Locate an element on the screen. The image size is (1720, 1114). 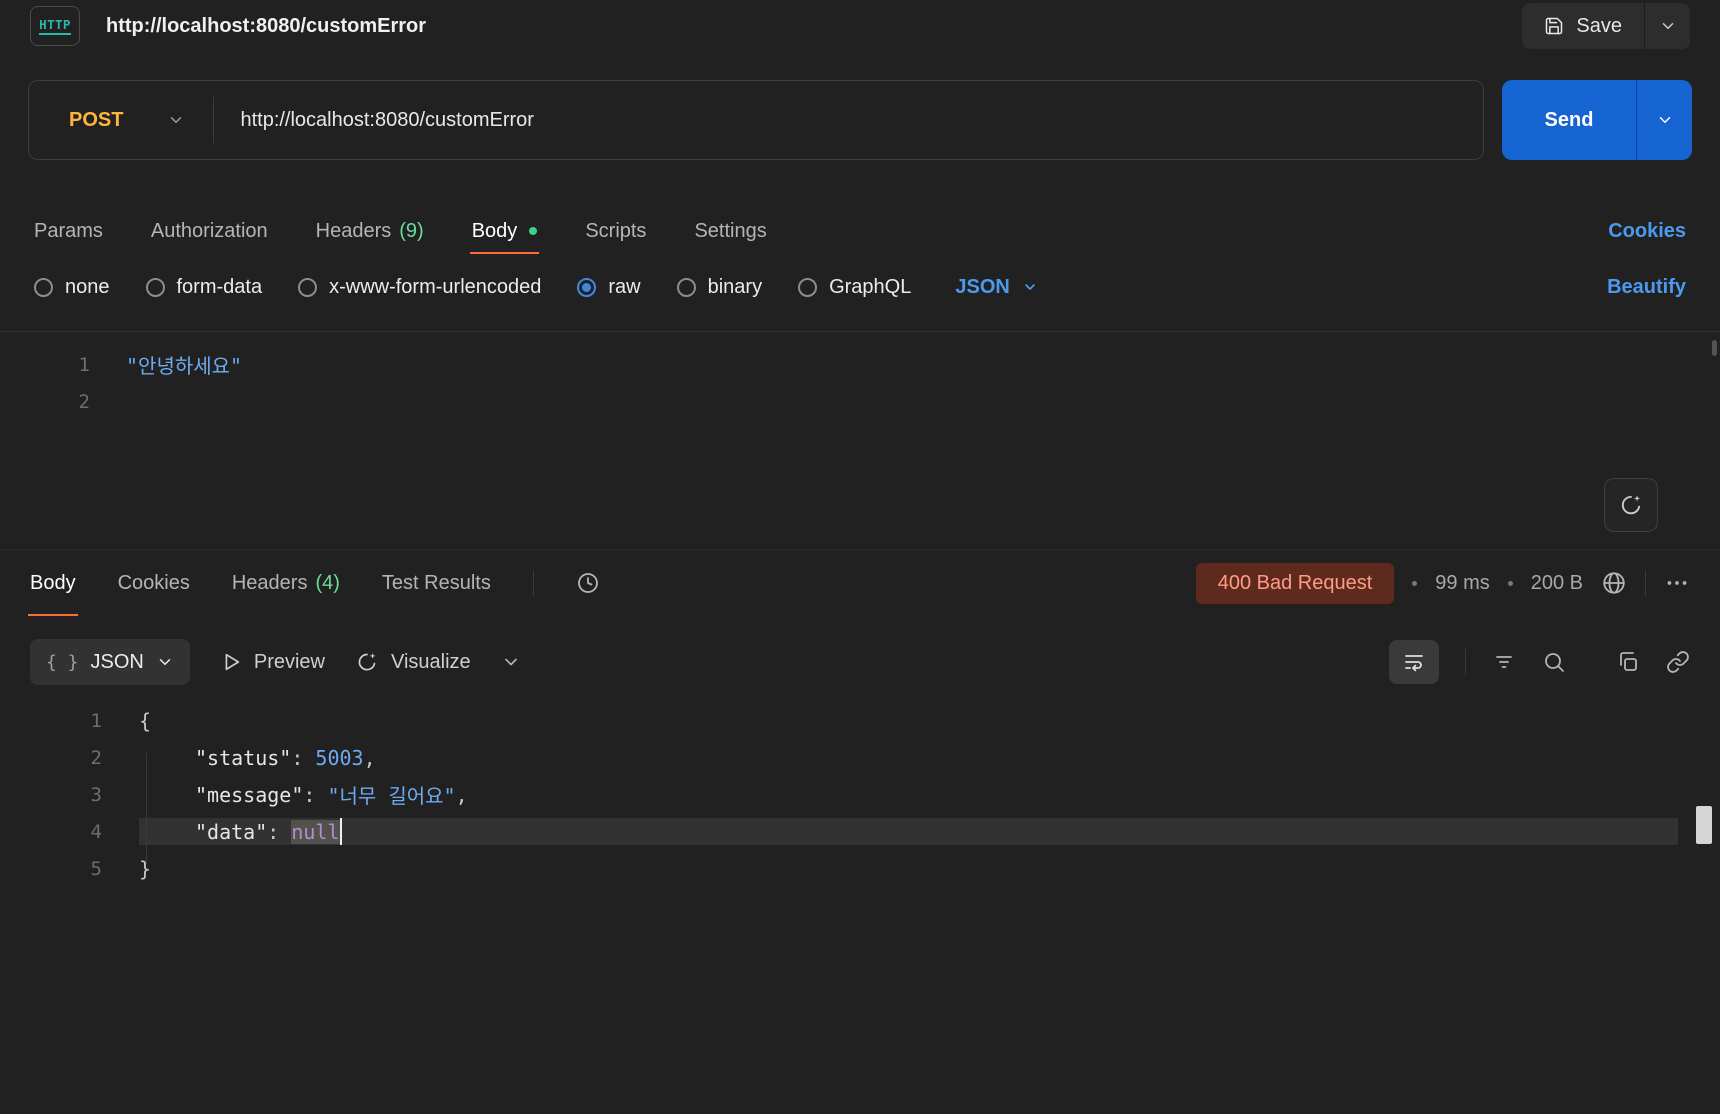
code-line: 2 "status": 5003, is located at coordinates (860, 757).